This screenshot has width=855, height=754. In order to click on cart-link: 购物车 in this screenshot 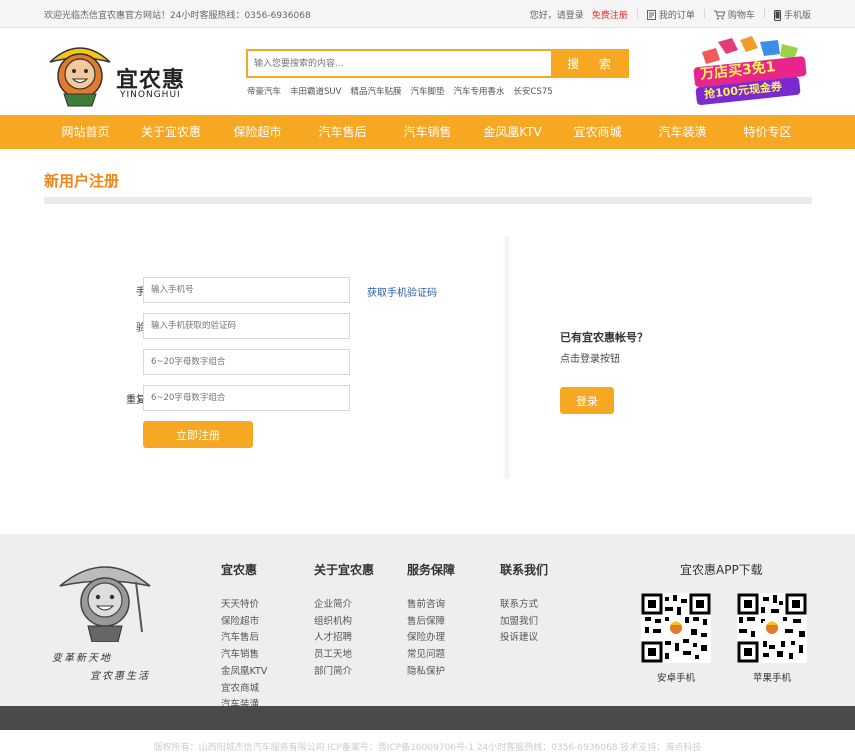, I will do `click(734, 14)`.